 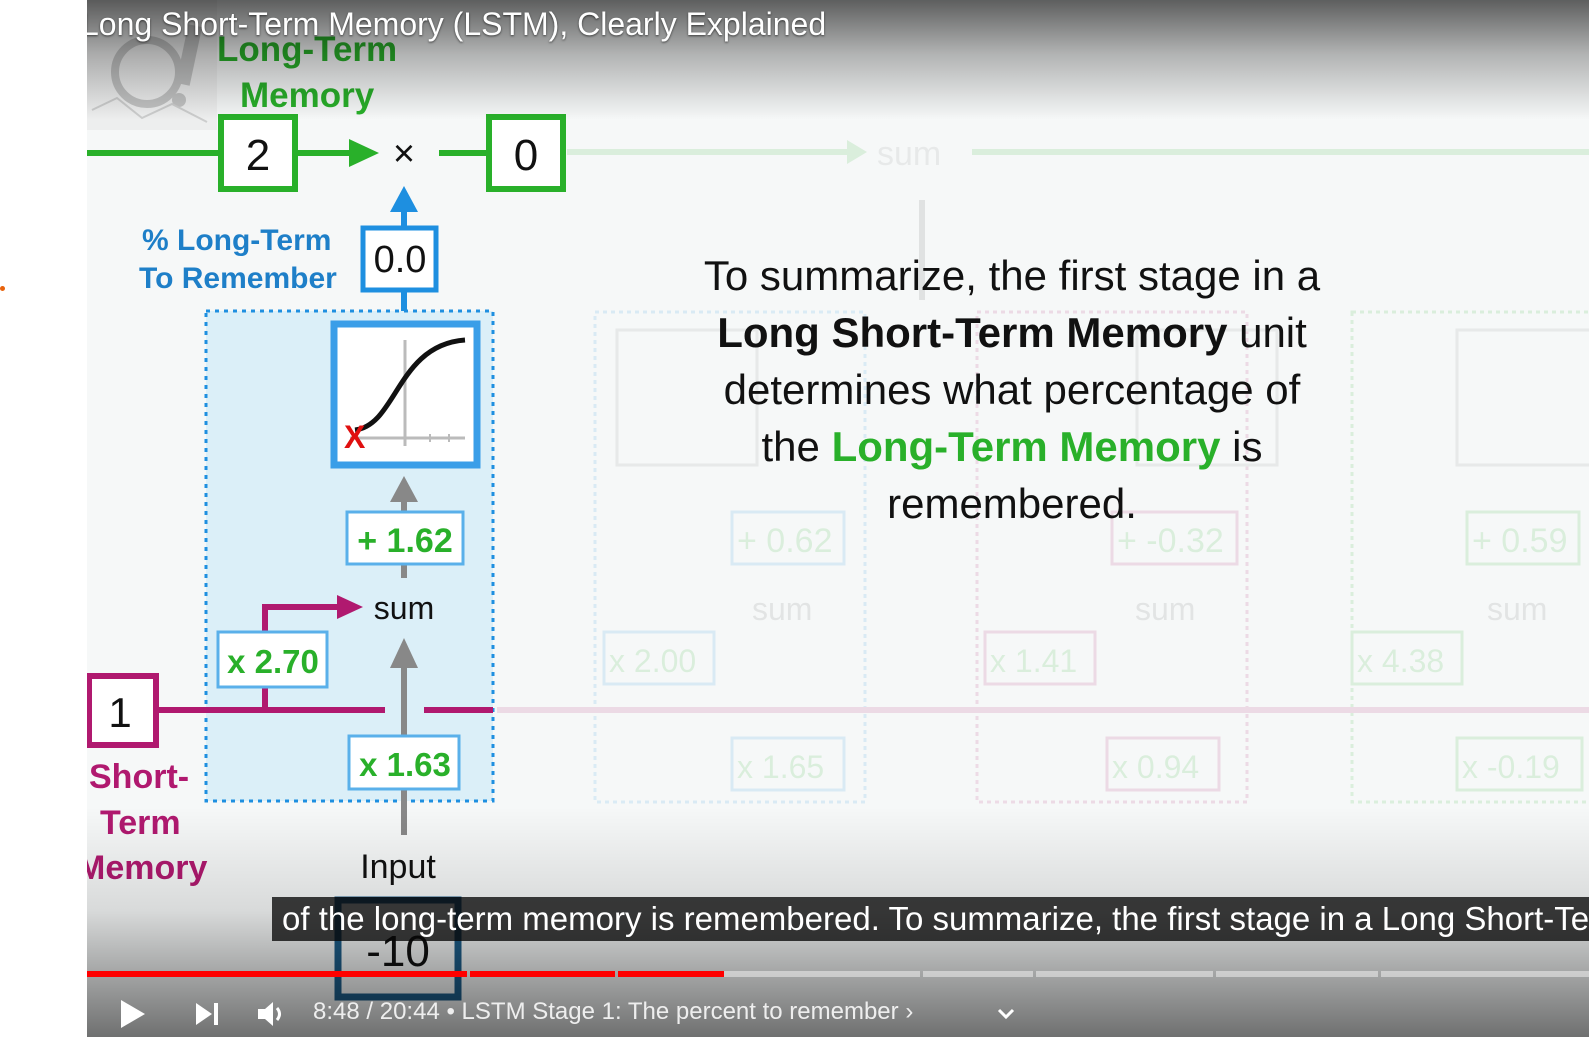 What do you see at coordinates (238, 278) in the screenshot?
I see `pct-label-line2: To Remember` at bounding box center [238, 278].